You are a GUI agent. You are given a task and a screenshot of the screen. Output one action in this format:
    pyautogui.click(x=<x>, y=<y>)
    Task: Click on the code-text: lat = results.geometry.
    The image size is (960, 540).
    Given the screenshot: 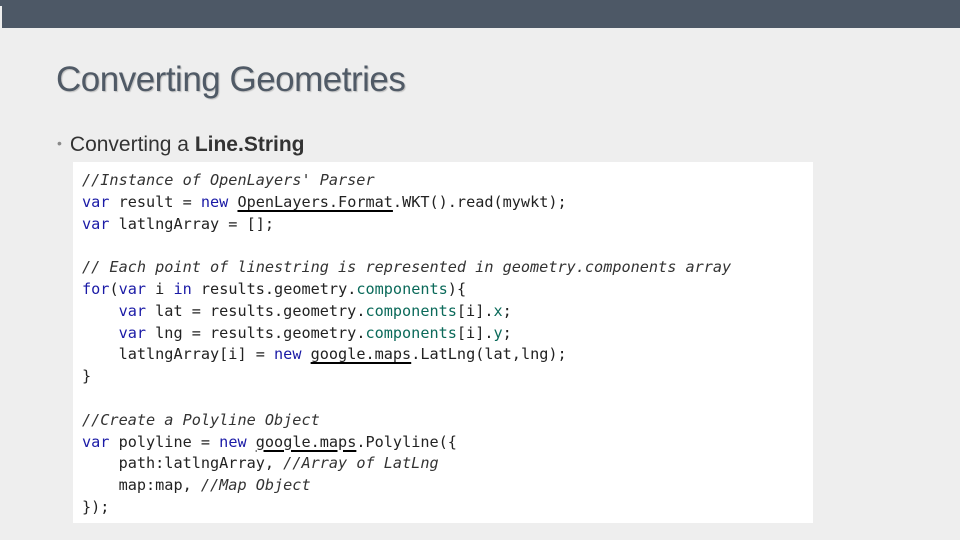 What is the action you would take?
    pyautogui.click(x=256, y=310)
    